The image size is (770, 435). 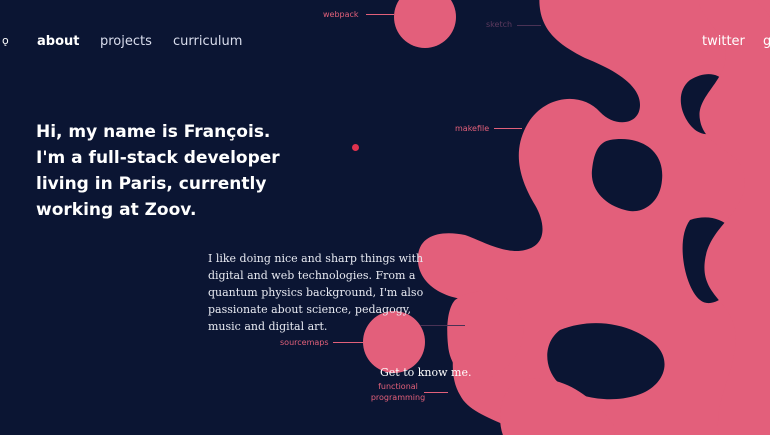 What do you see at coordinates (207, 41) in the screenshot?
I see `nav-link-curriculum: curriculum` at bounding box center [207, 41].